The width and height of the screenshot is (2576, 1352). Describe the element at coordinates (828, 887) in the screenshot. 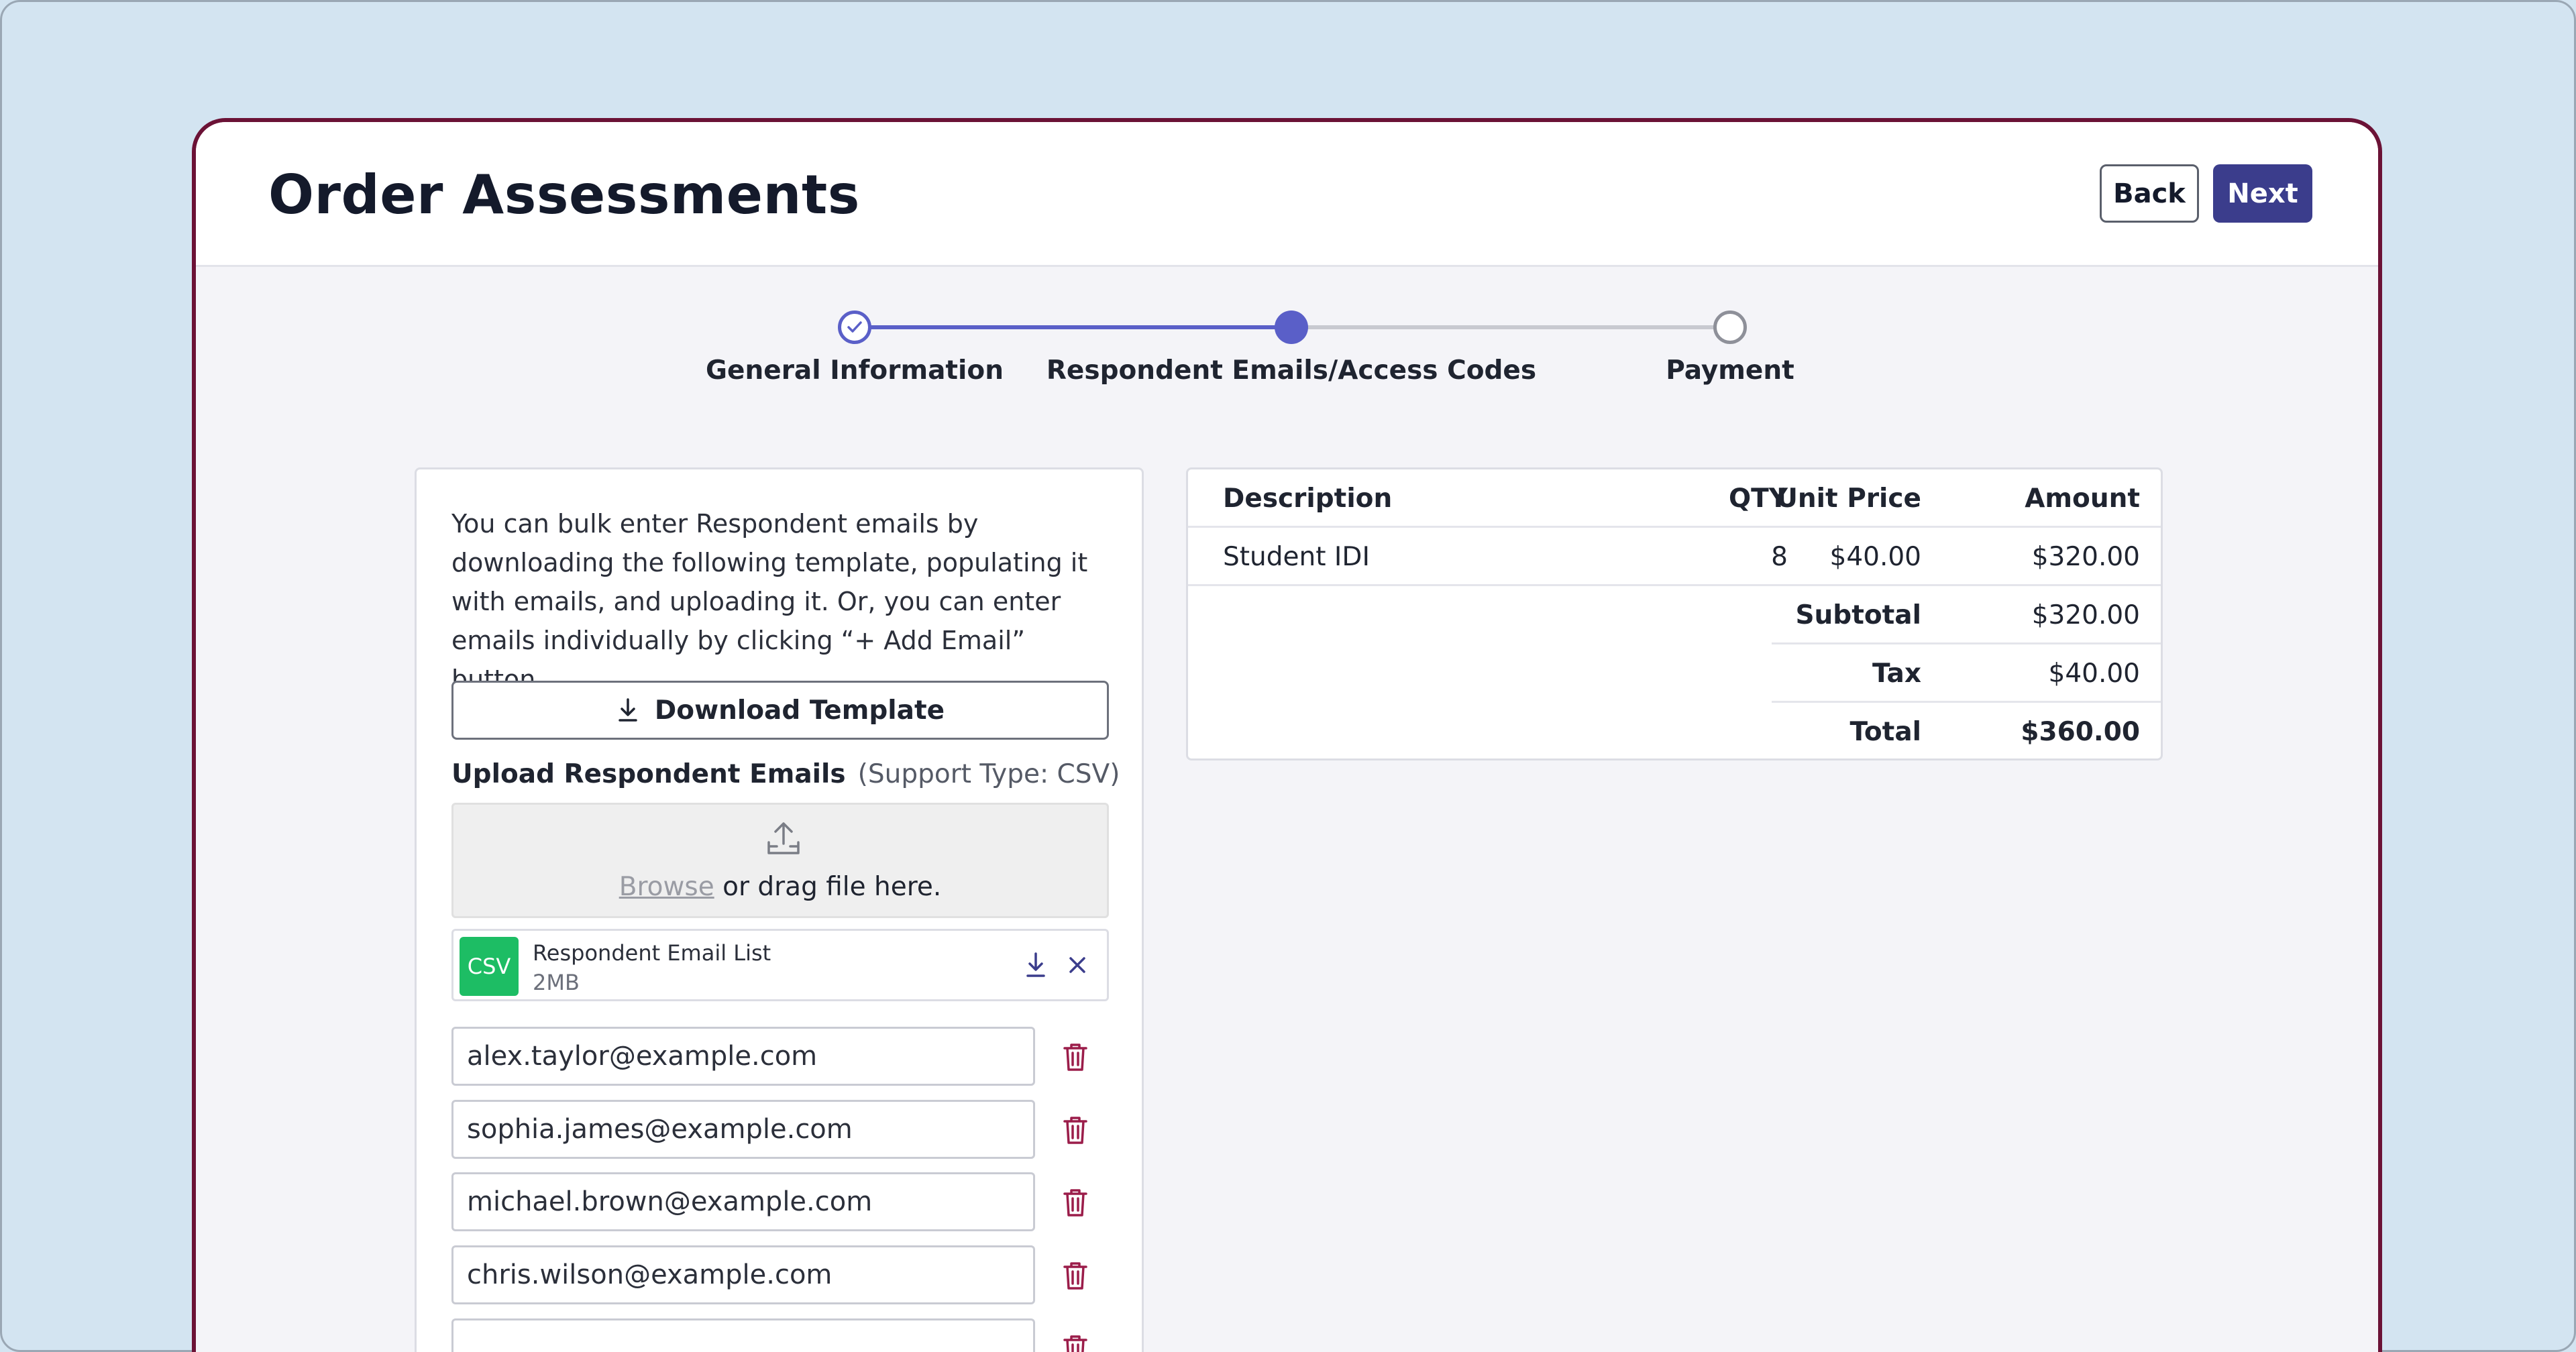

I see `drag-file-text: or drag file here.` at that location.